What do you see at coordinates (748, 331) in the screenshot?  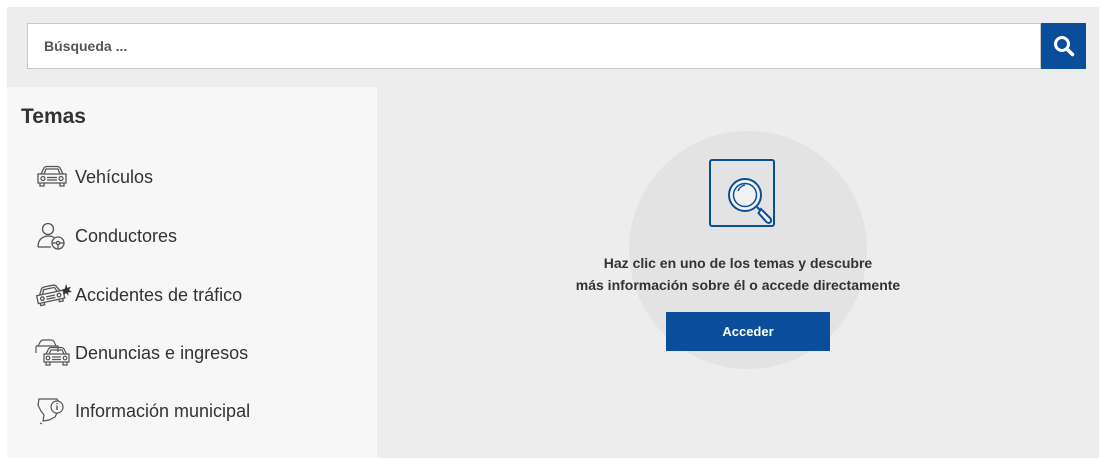 I see `access-button: Acceder` at bounding box center [748, 331].